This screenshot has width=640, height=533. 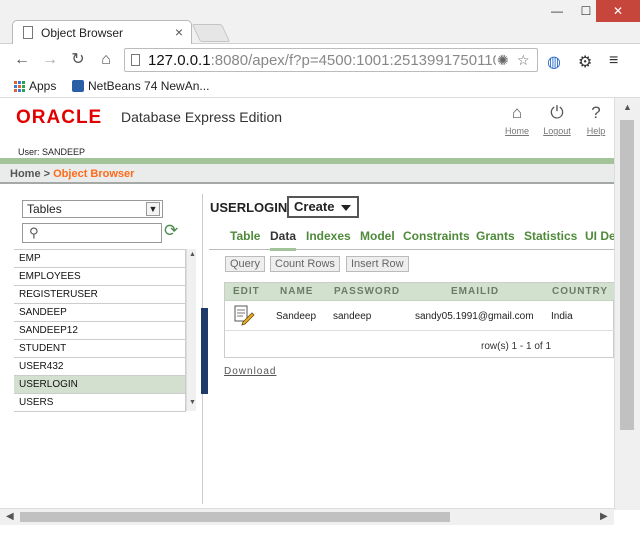 I want to click on product-name: Database Express Edition, so click(x=202, y=117).